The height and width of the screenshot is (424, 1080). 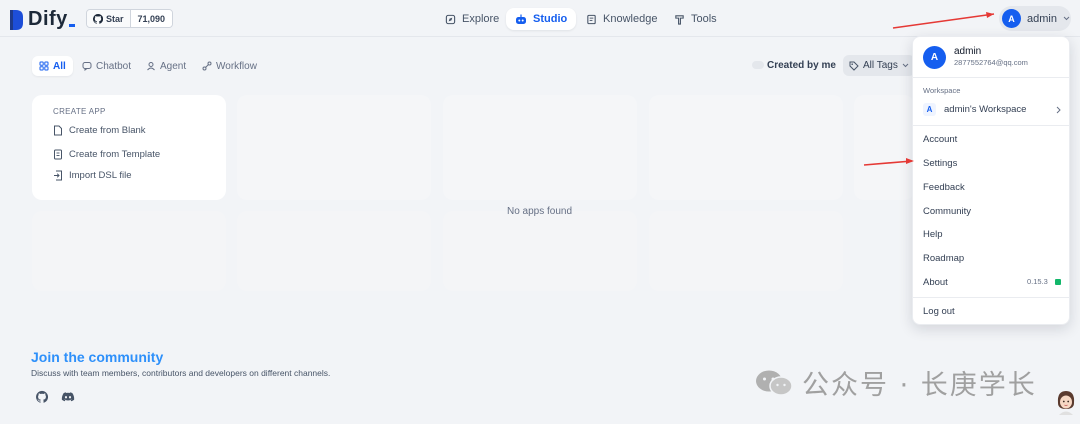 I want to click on watermark-text: 公众号 · 长庚学长, so click(x=919, y=385).